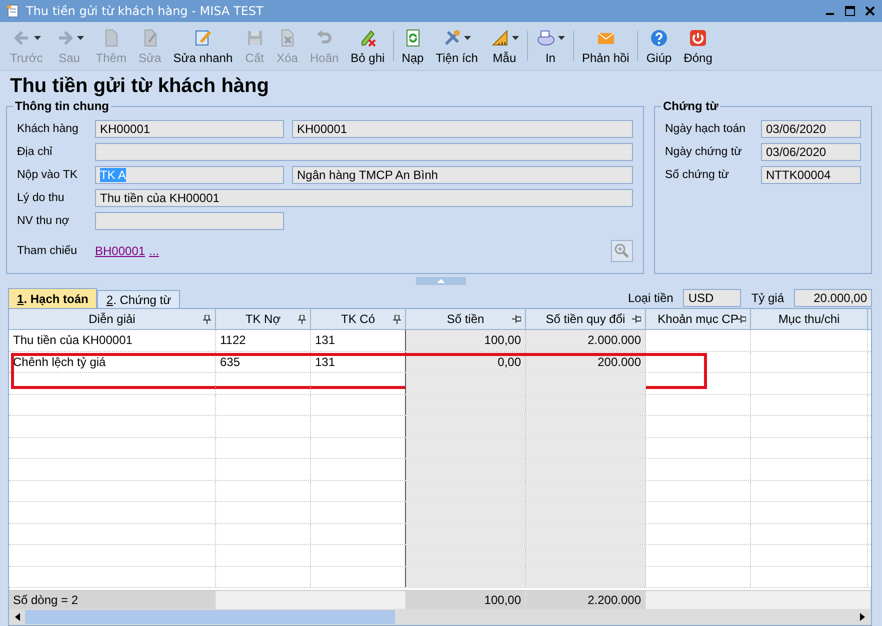 The image size is (882, 626). What do you see at coordinates (500, 38) in the screenshot?
I see `ruler-icon` at bounding box center [500, 38].